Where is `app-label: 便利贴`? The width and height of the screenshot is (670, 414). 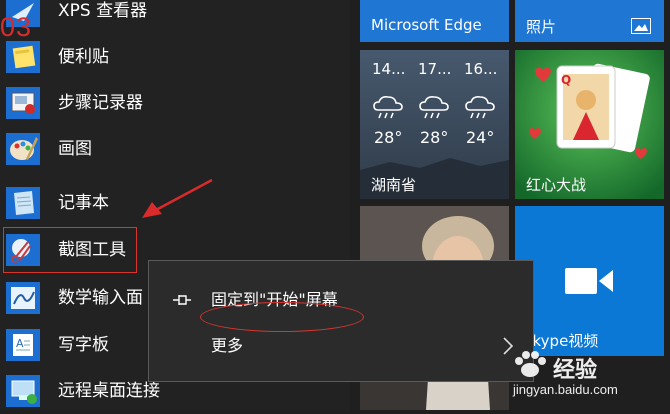 app-label: 便利贴 is located at coordinates (83, 57).